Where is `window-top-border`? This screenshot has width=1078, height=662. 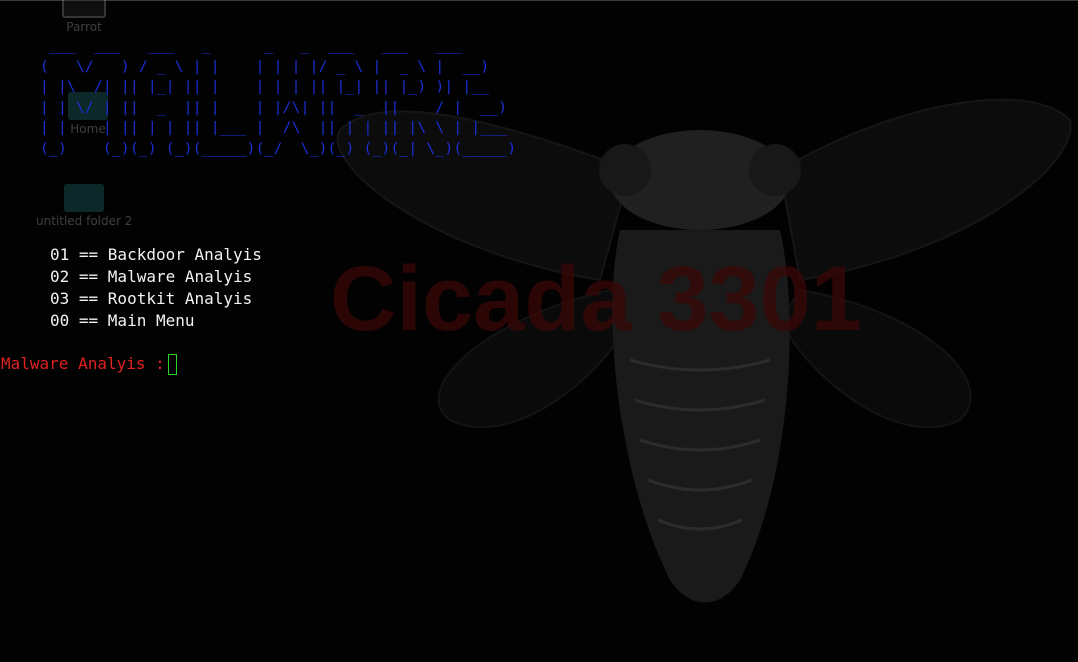 window-top-border is located at coordinates (539, 0).